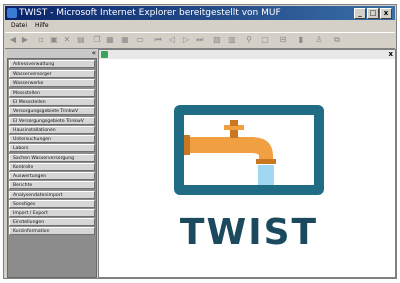 This screenshot has height=283, width=400. What do you see at coordinates (52, 74) in the screenshot?
I see `nav-wasserversorger: Wasserversorger` at bounding box center [52, 74].